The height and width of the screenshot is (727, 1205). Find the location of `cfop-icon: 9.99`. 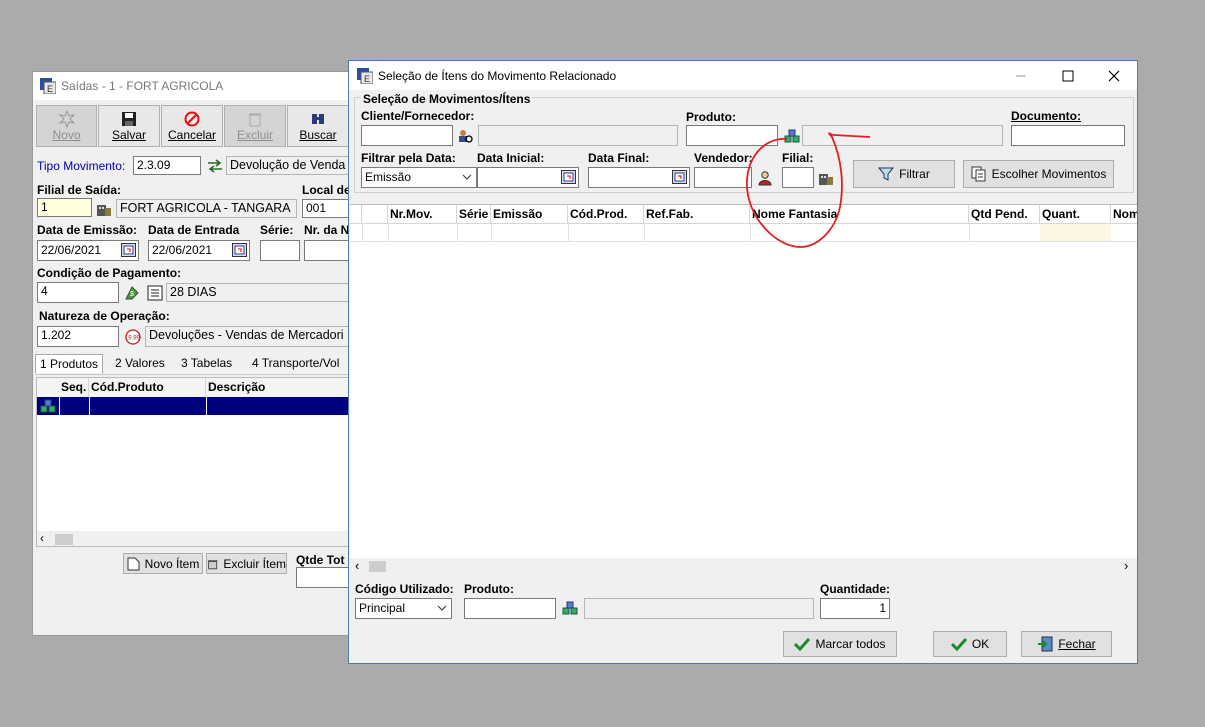

cfop-icon: 9.99 is located at coordinates (133, 337).